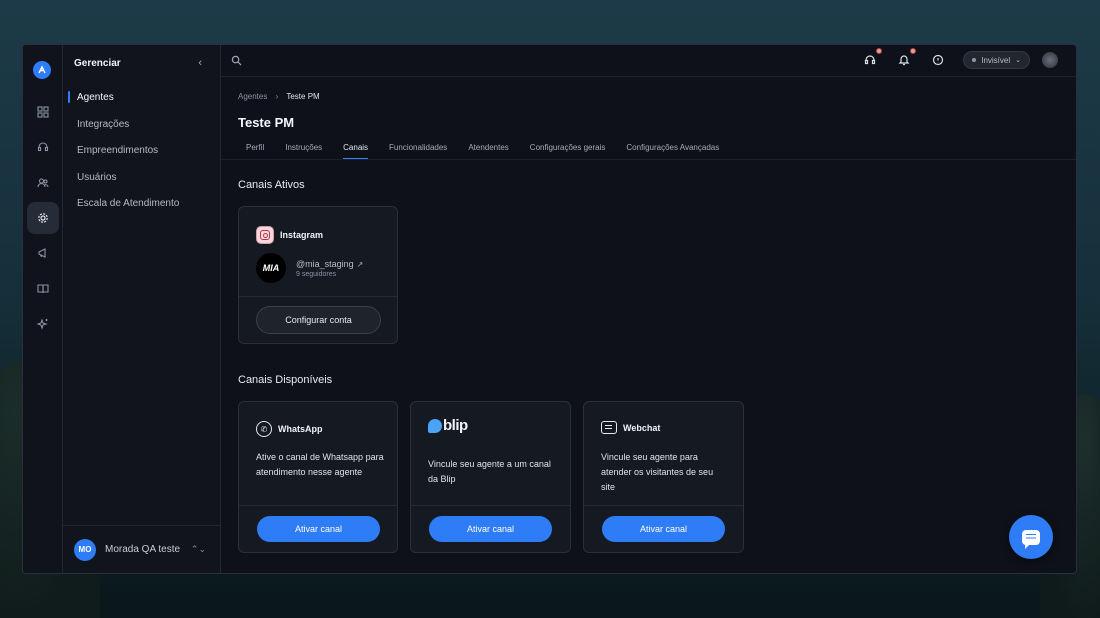 The height and width of the screenshot is (618, 1100). Describe the element at coordinates (356, 151) in the screenshot. I see `tab-canais: Canais` at that location.